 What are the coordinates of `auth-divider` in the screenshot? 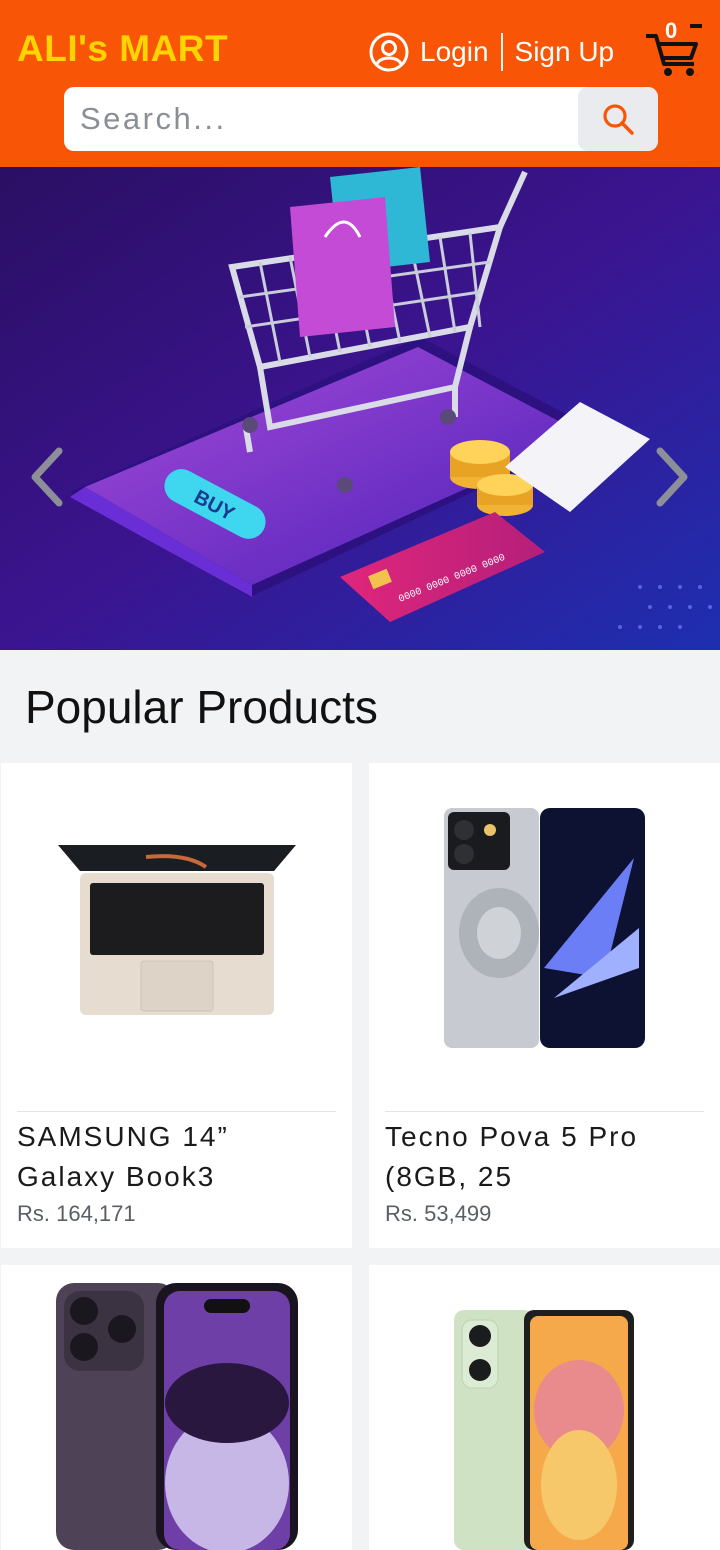 It's located at (501, 52).